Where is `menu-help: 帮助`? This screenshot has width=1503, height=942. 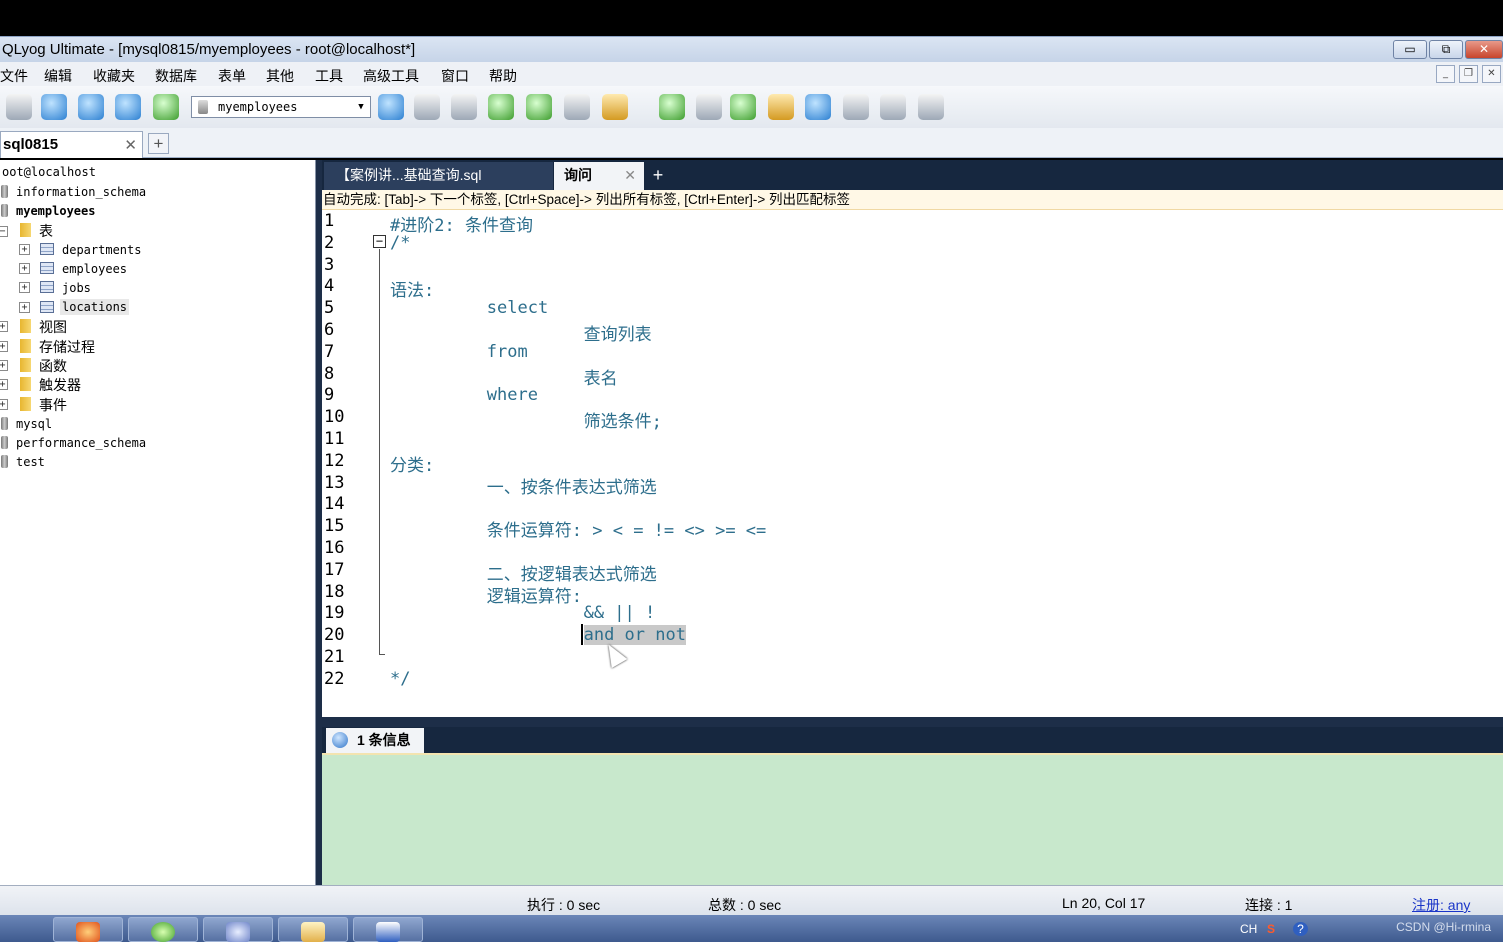 menu-help: 帮助 is located at coordinates (503, 76).